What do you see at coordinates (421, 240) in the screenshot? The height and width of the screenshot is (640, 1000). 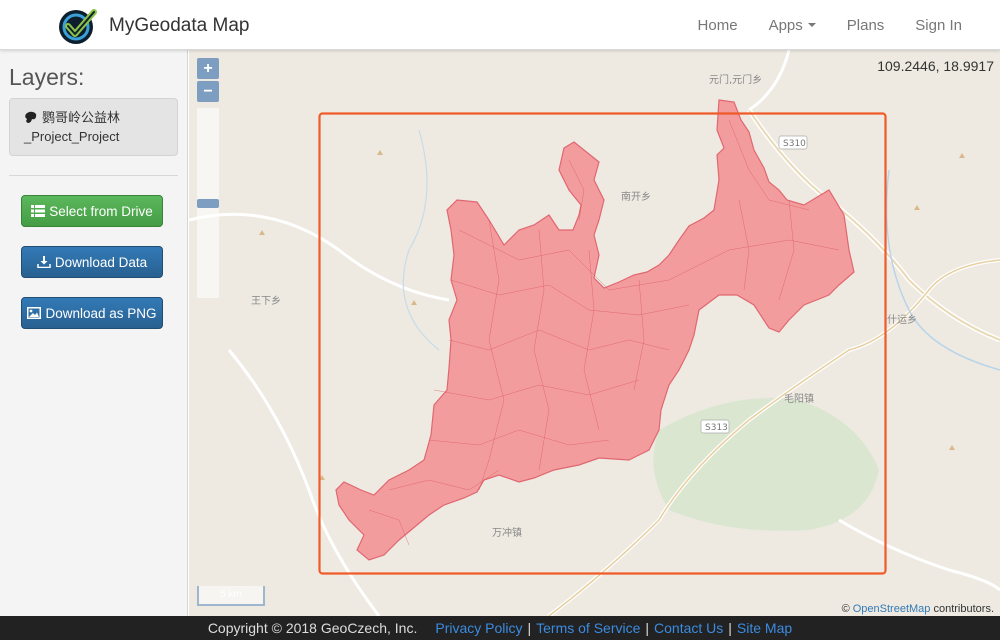 I see `river` at bounding box center [421, 240].